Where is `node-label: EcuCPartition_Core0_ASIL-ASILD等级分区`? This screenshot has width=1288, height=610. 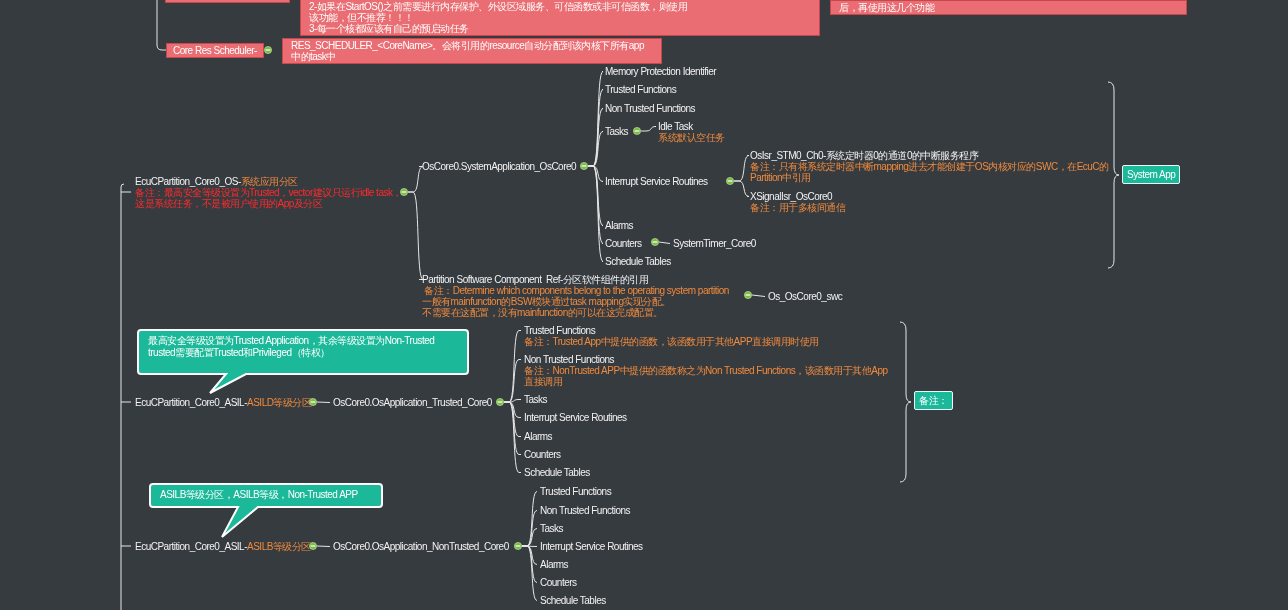 node-label: EcuCPartition_Core0_ASIL-ASILD等级分区 is located at coordinates (223, 402).